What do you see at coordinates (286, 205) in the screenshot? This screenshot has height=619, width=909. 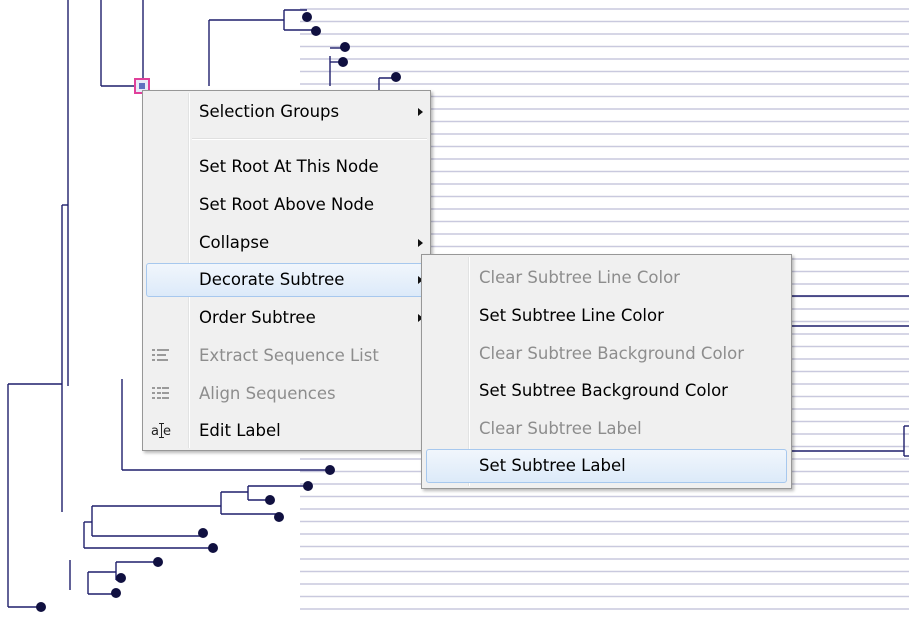 I see `menu-item-set-root-above-node: Set Root Above Node` at bounding box center [286, 205].